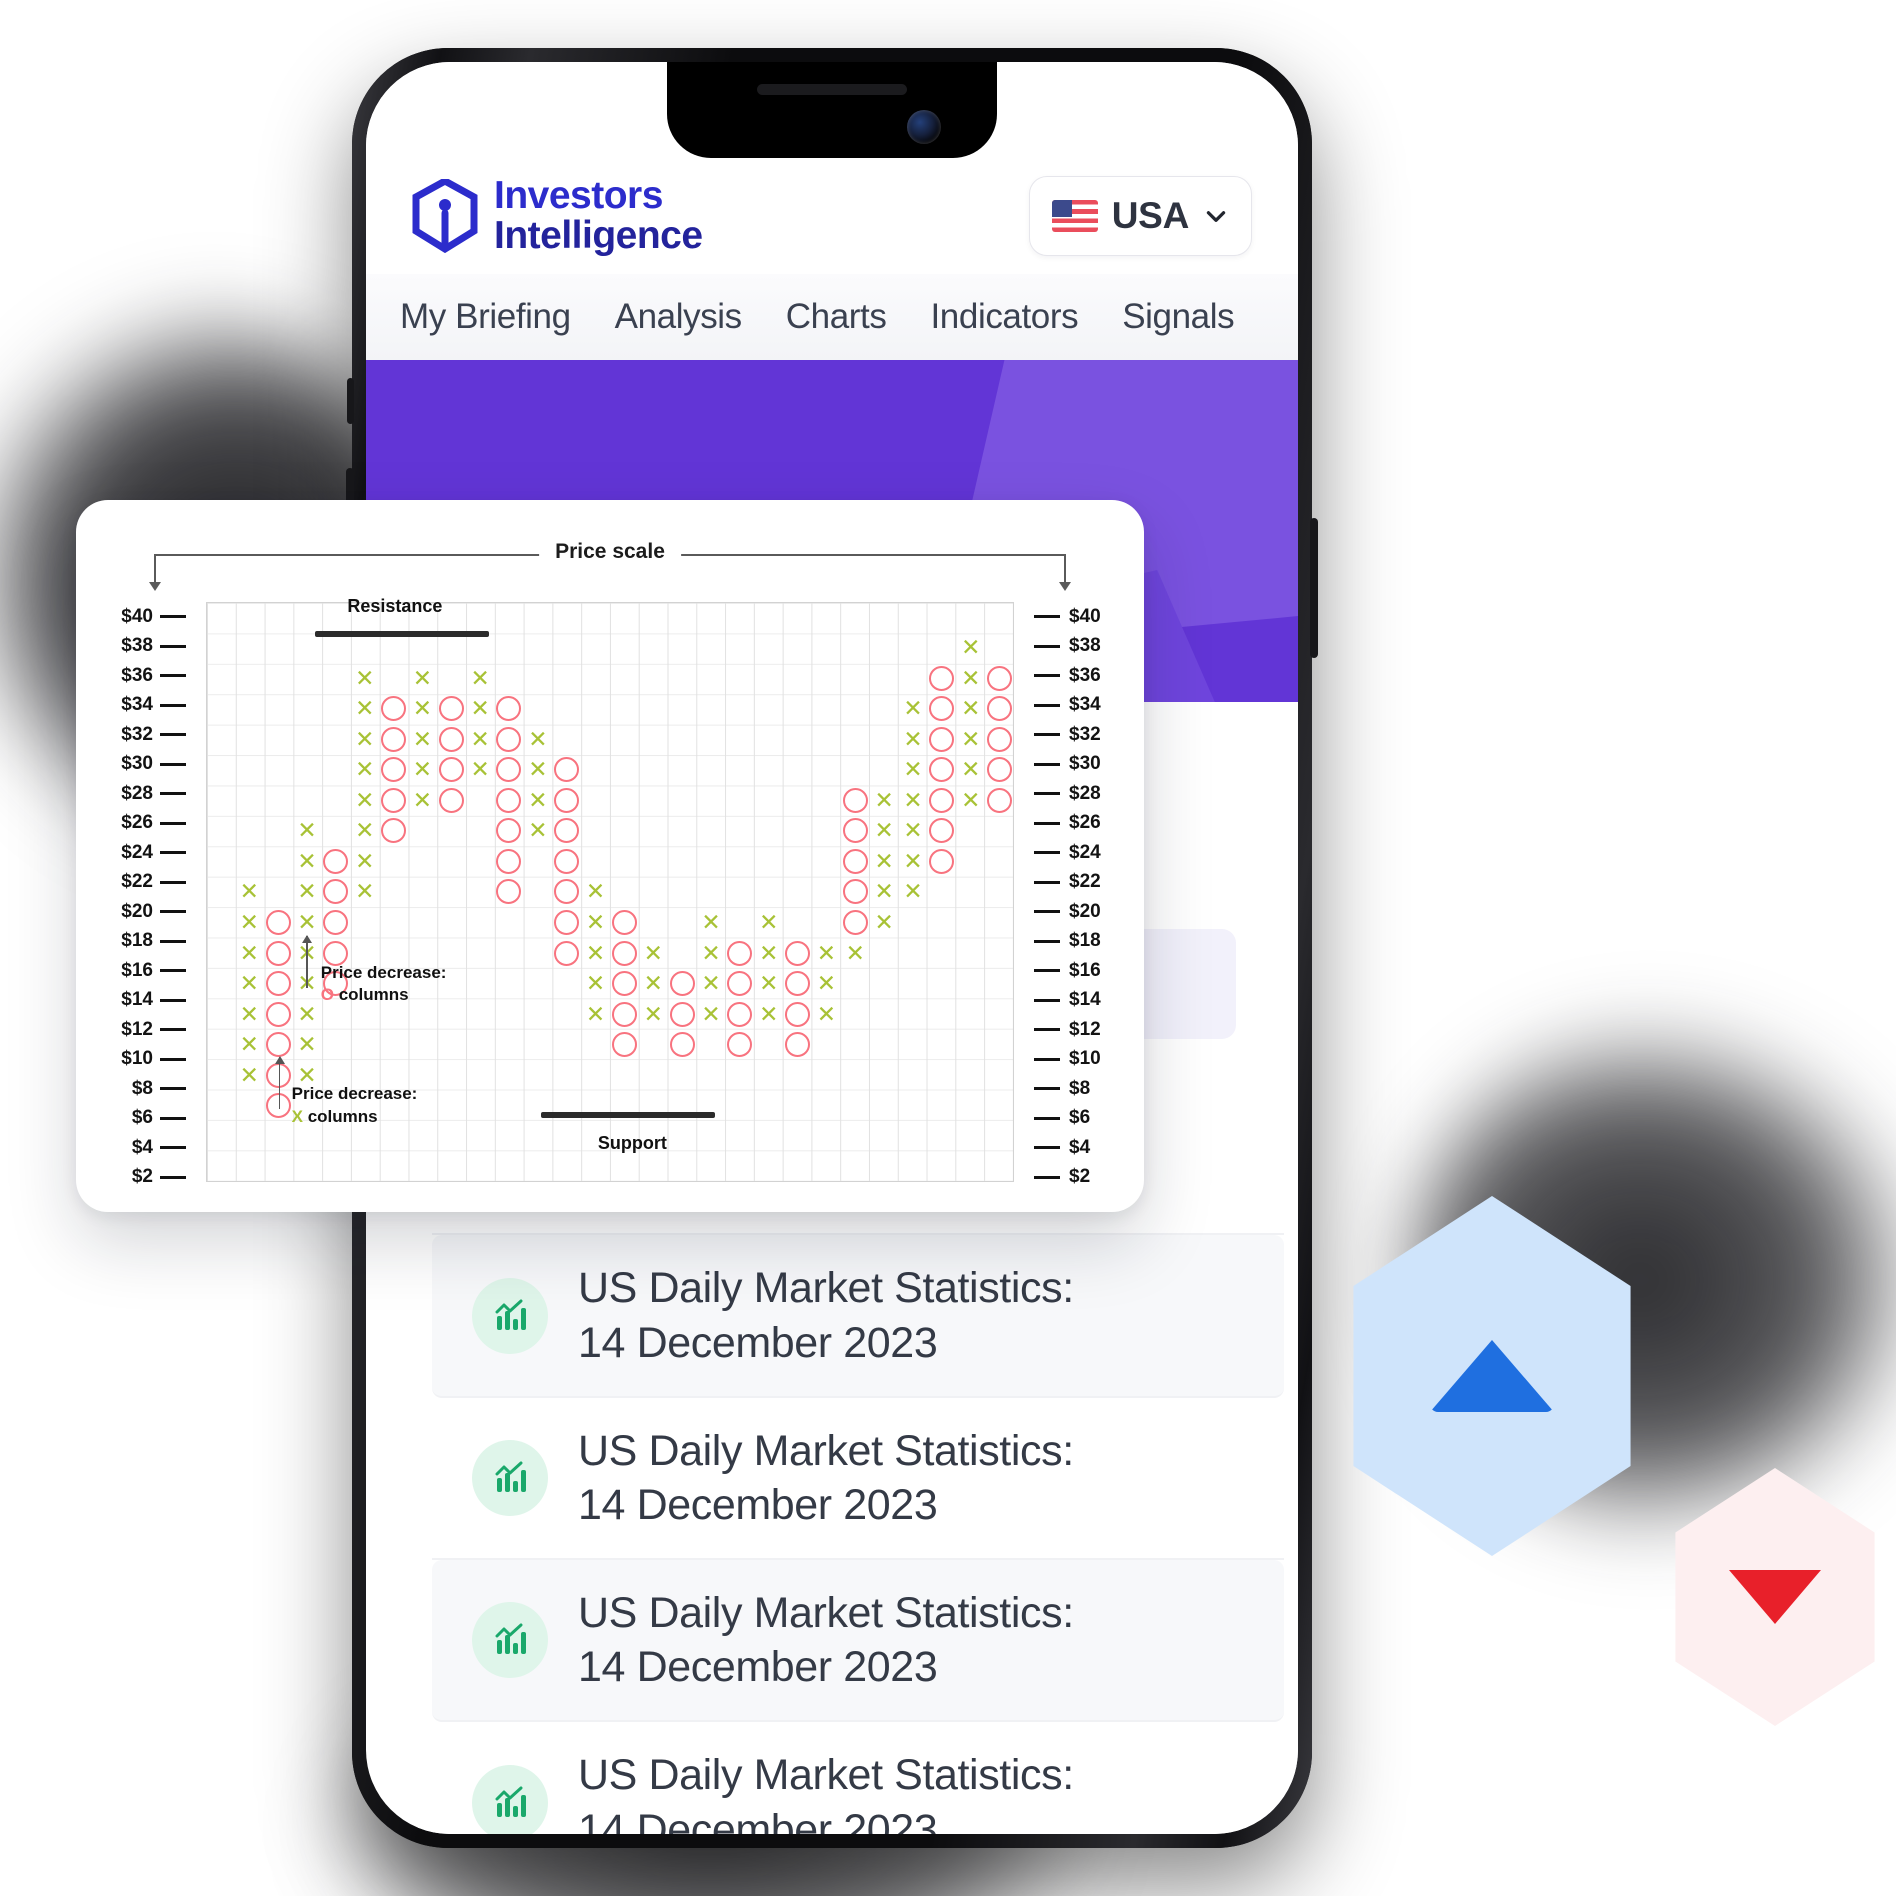 This screenshot has height=1896, width=1896. What do you see at coordinates (1492, 1376) in the screenshot?
I see `triangle-up-icon` at bounding box center [1492, 1376].